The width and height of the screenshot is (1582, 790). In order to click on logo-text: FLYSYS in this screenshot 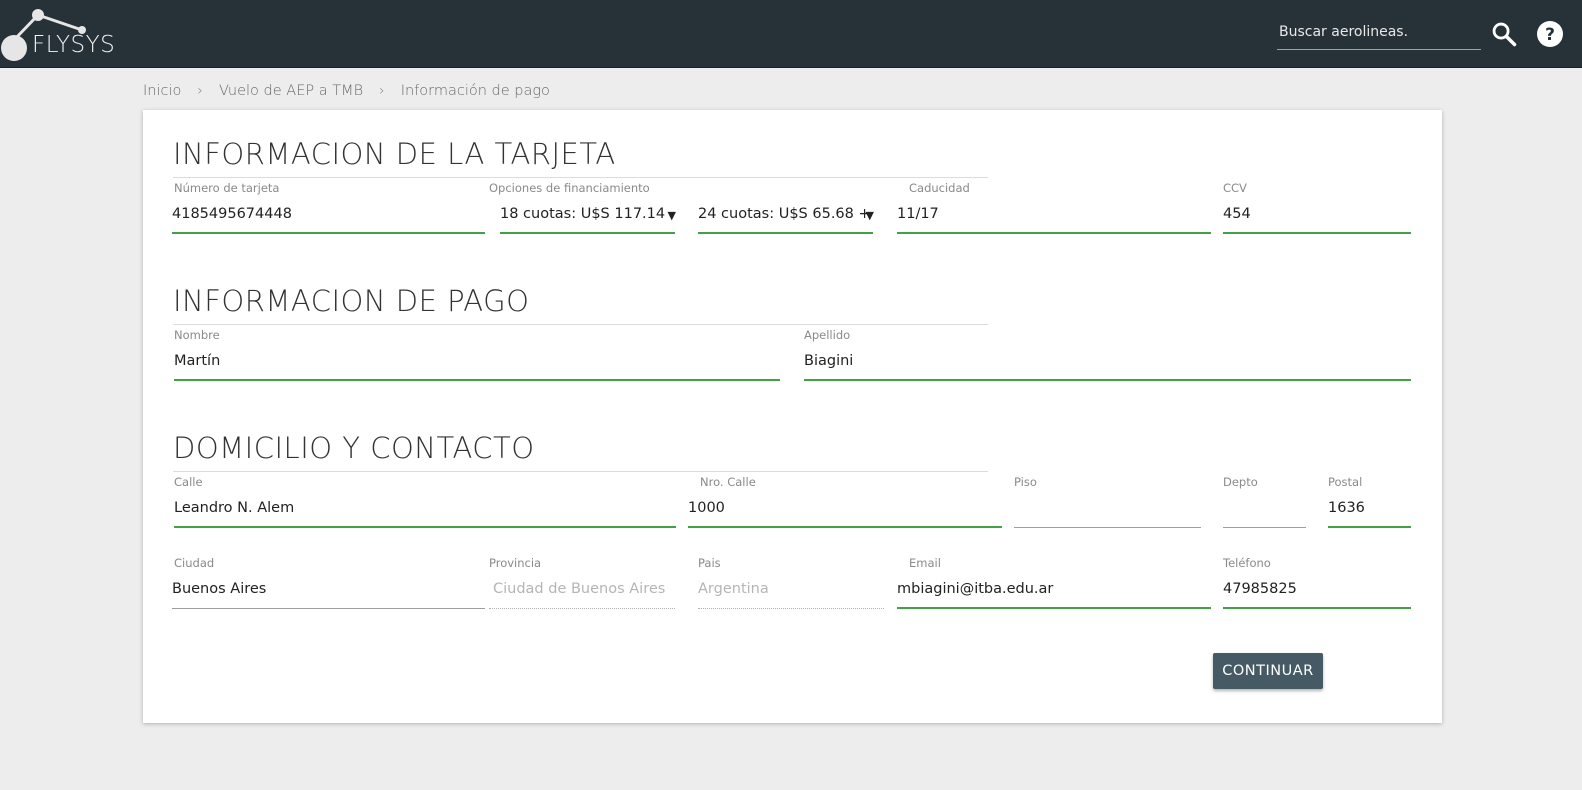, I will do `click(74, 45)`.